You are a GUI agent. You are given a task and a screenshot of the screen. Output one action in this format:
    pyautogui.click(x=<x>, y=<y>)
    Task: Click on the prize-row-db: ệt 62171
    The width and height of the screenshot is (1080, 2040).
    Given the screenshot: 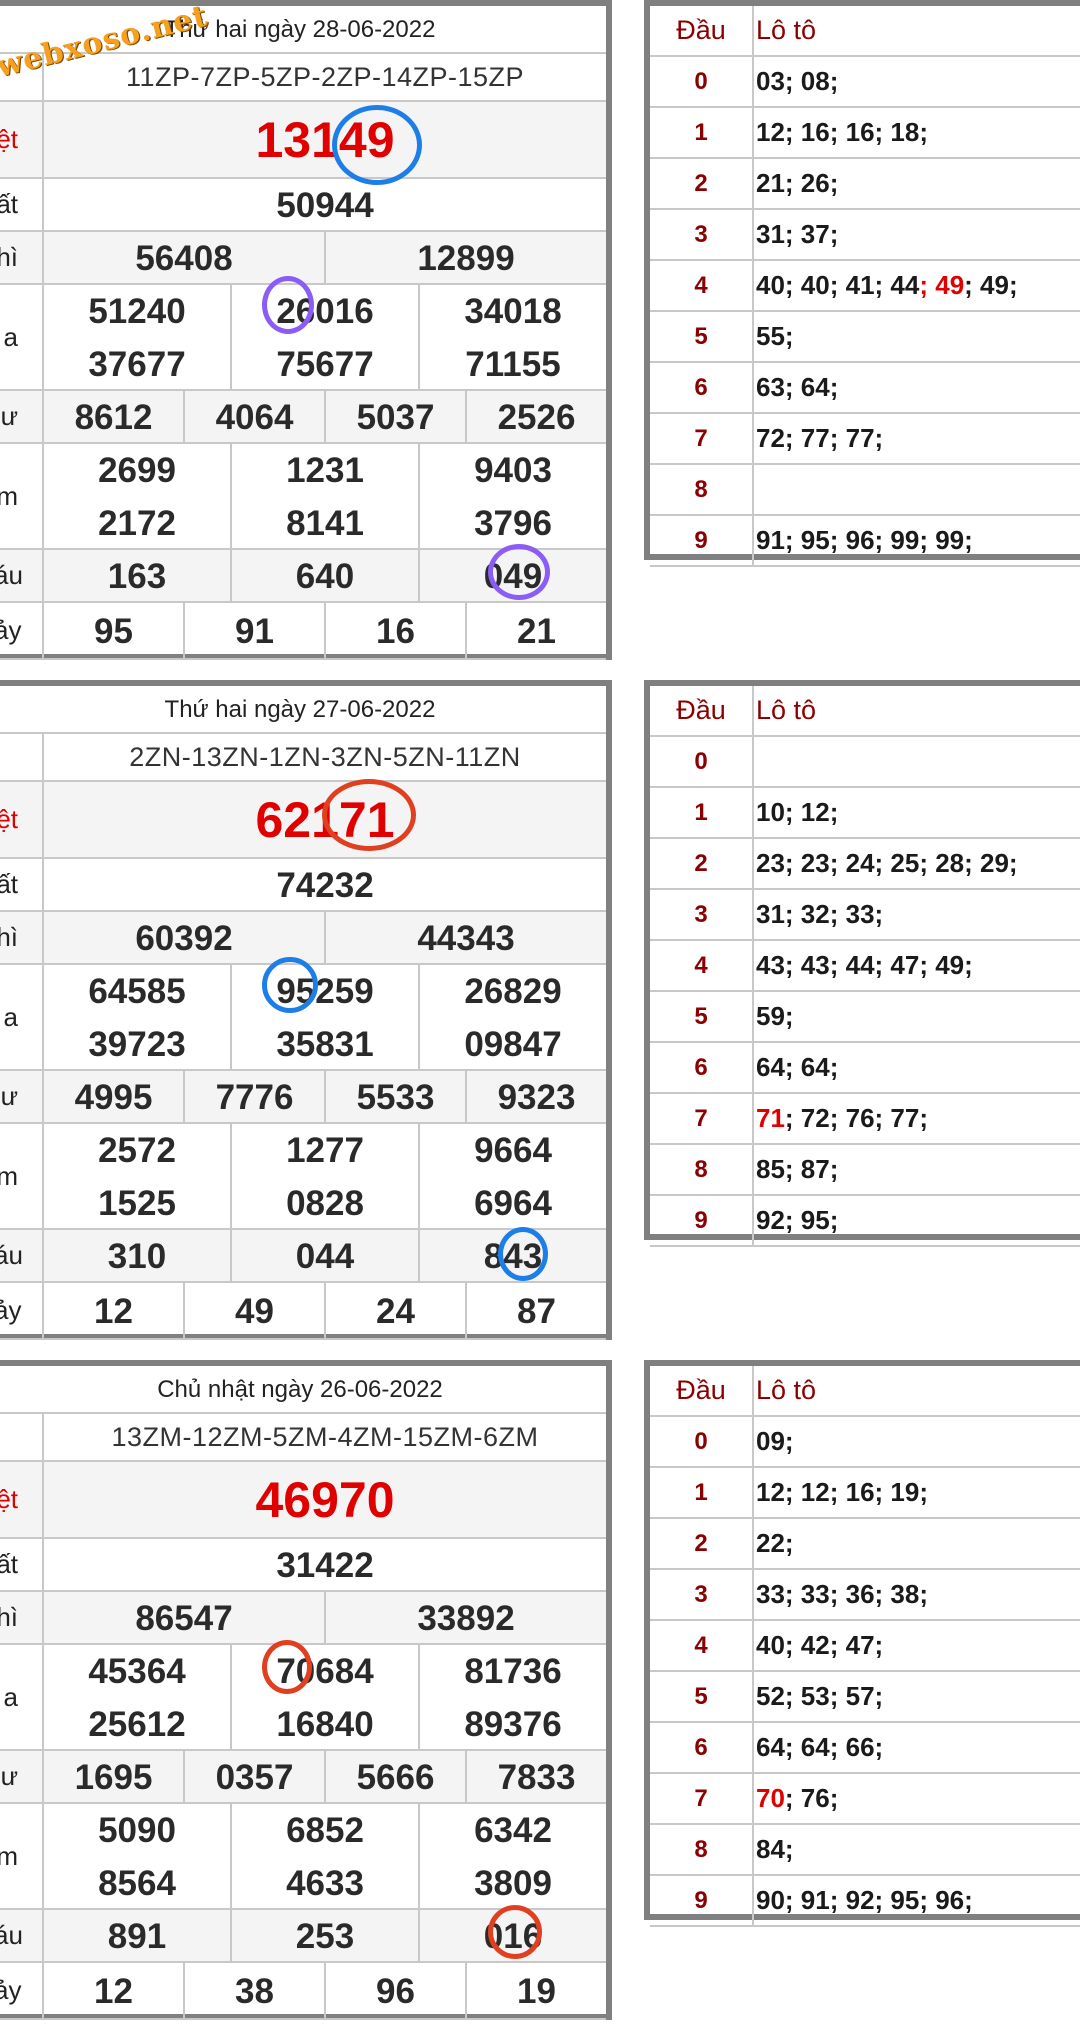 What is the action you would take?
    pyautogui.click(x=303, y=820)
    